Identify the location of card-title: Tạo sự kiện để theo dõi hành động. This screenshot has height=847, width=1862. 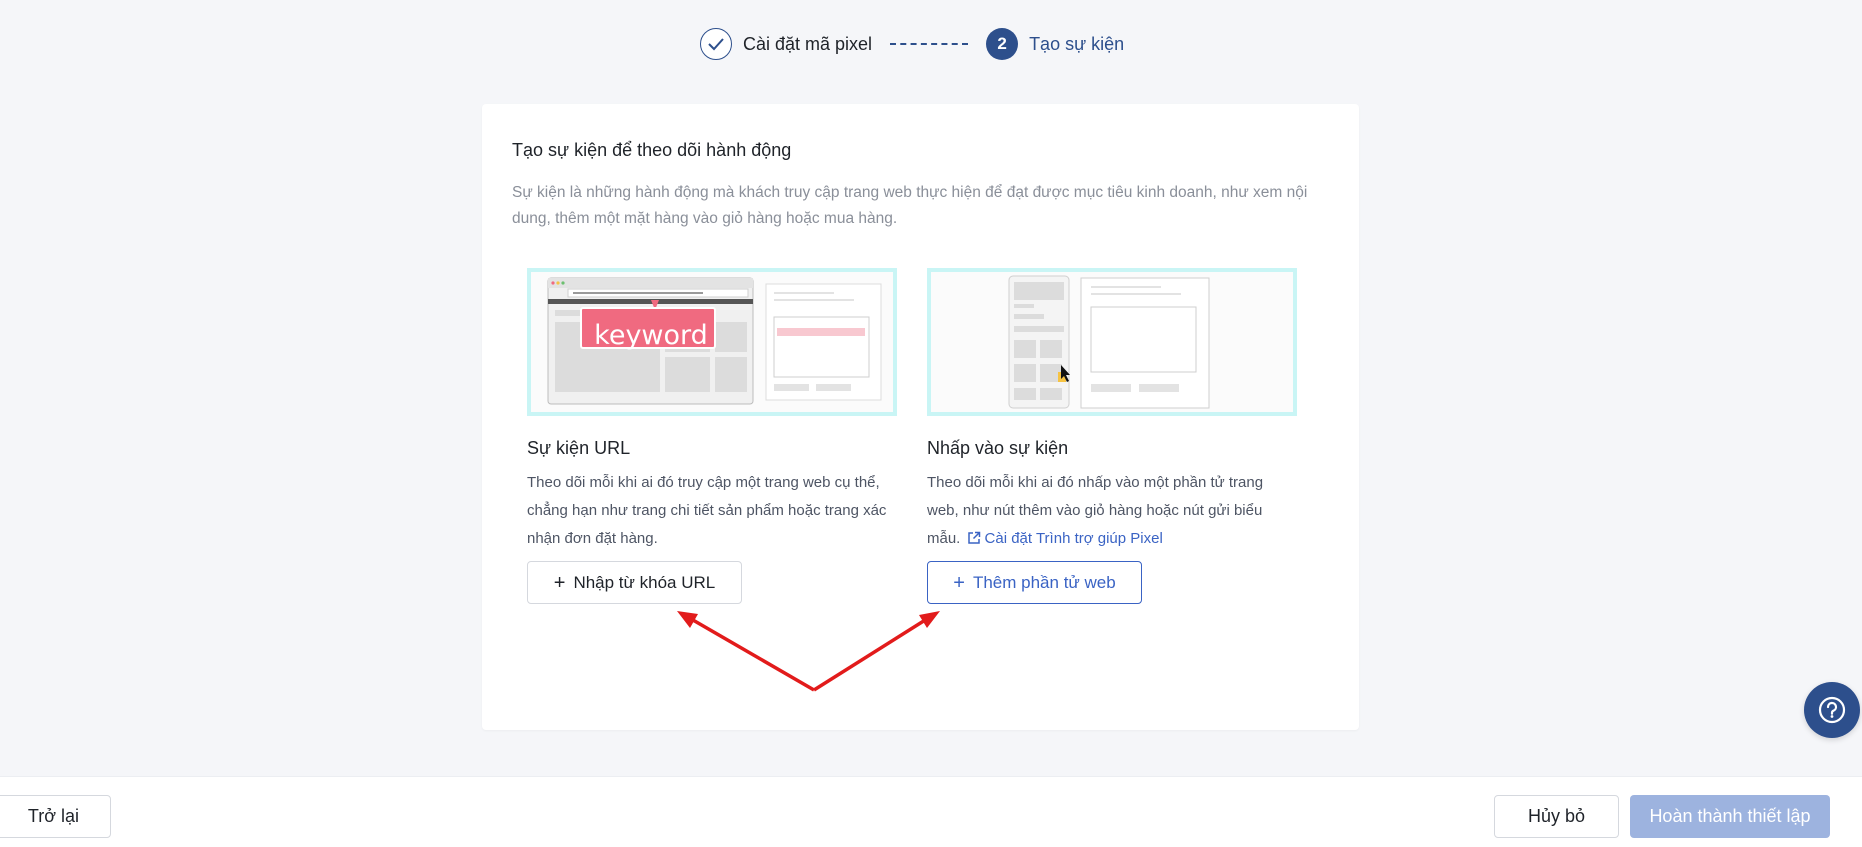
(652, 150).